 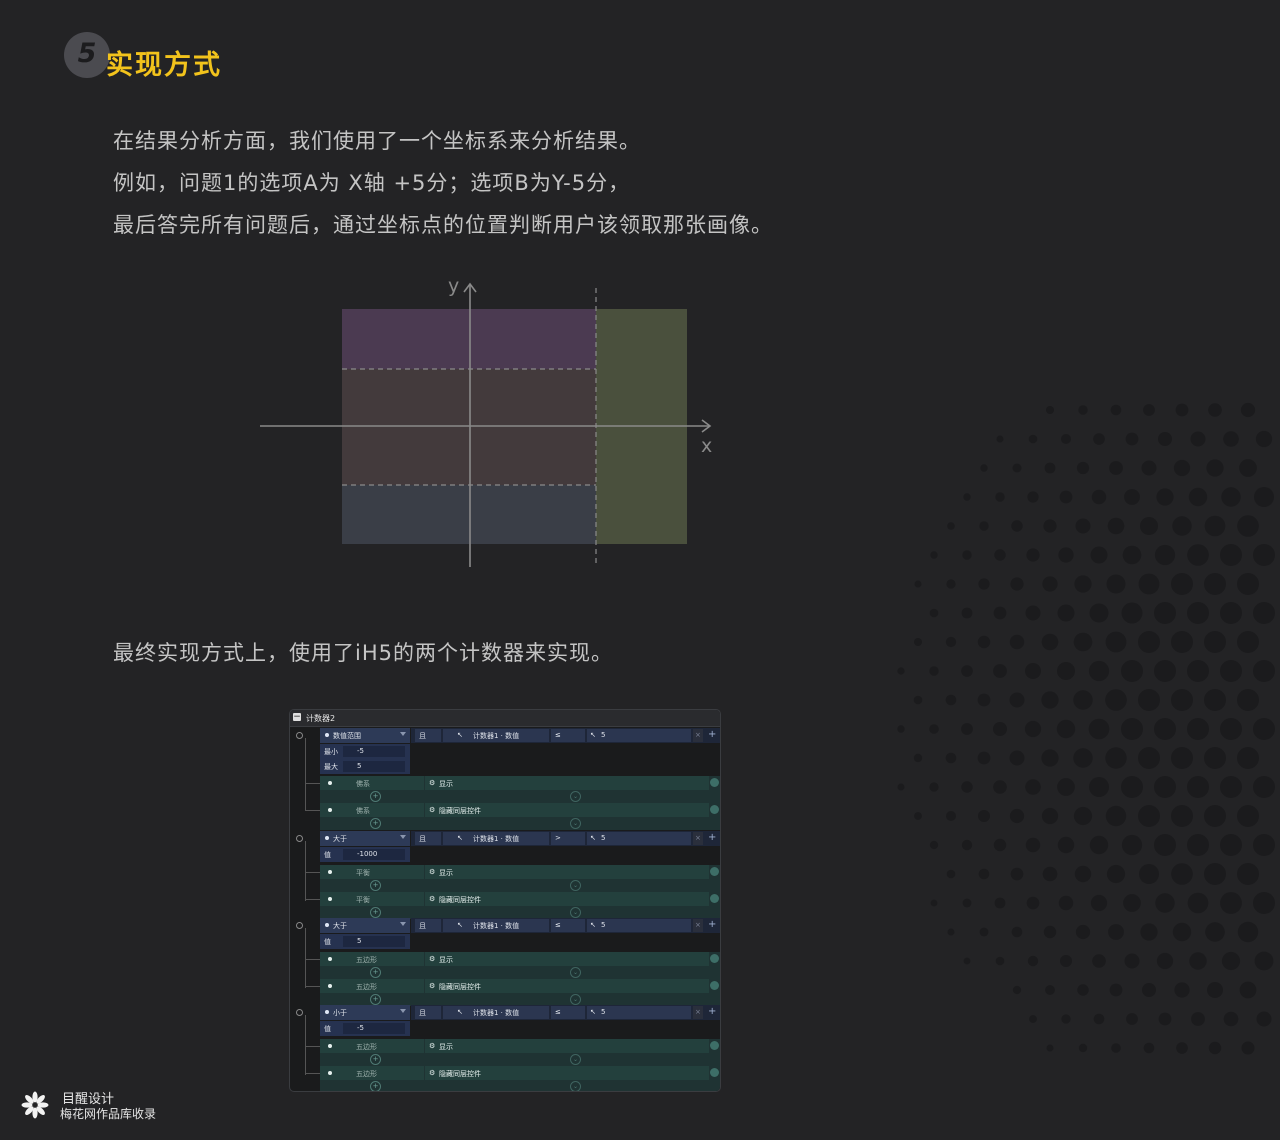 I want to click on target-label: 计数器1 · 数值, so click(x=496, y=1013).